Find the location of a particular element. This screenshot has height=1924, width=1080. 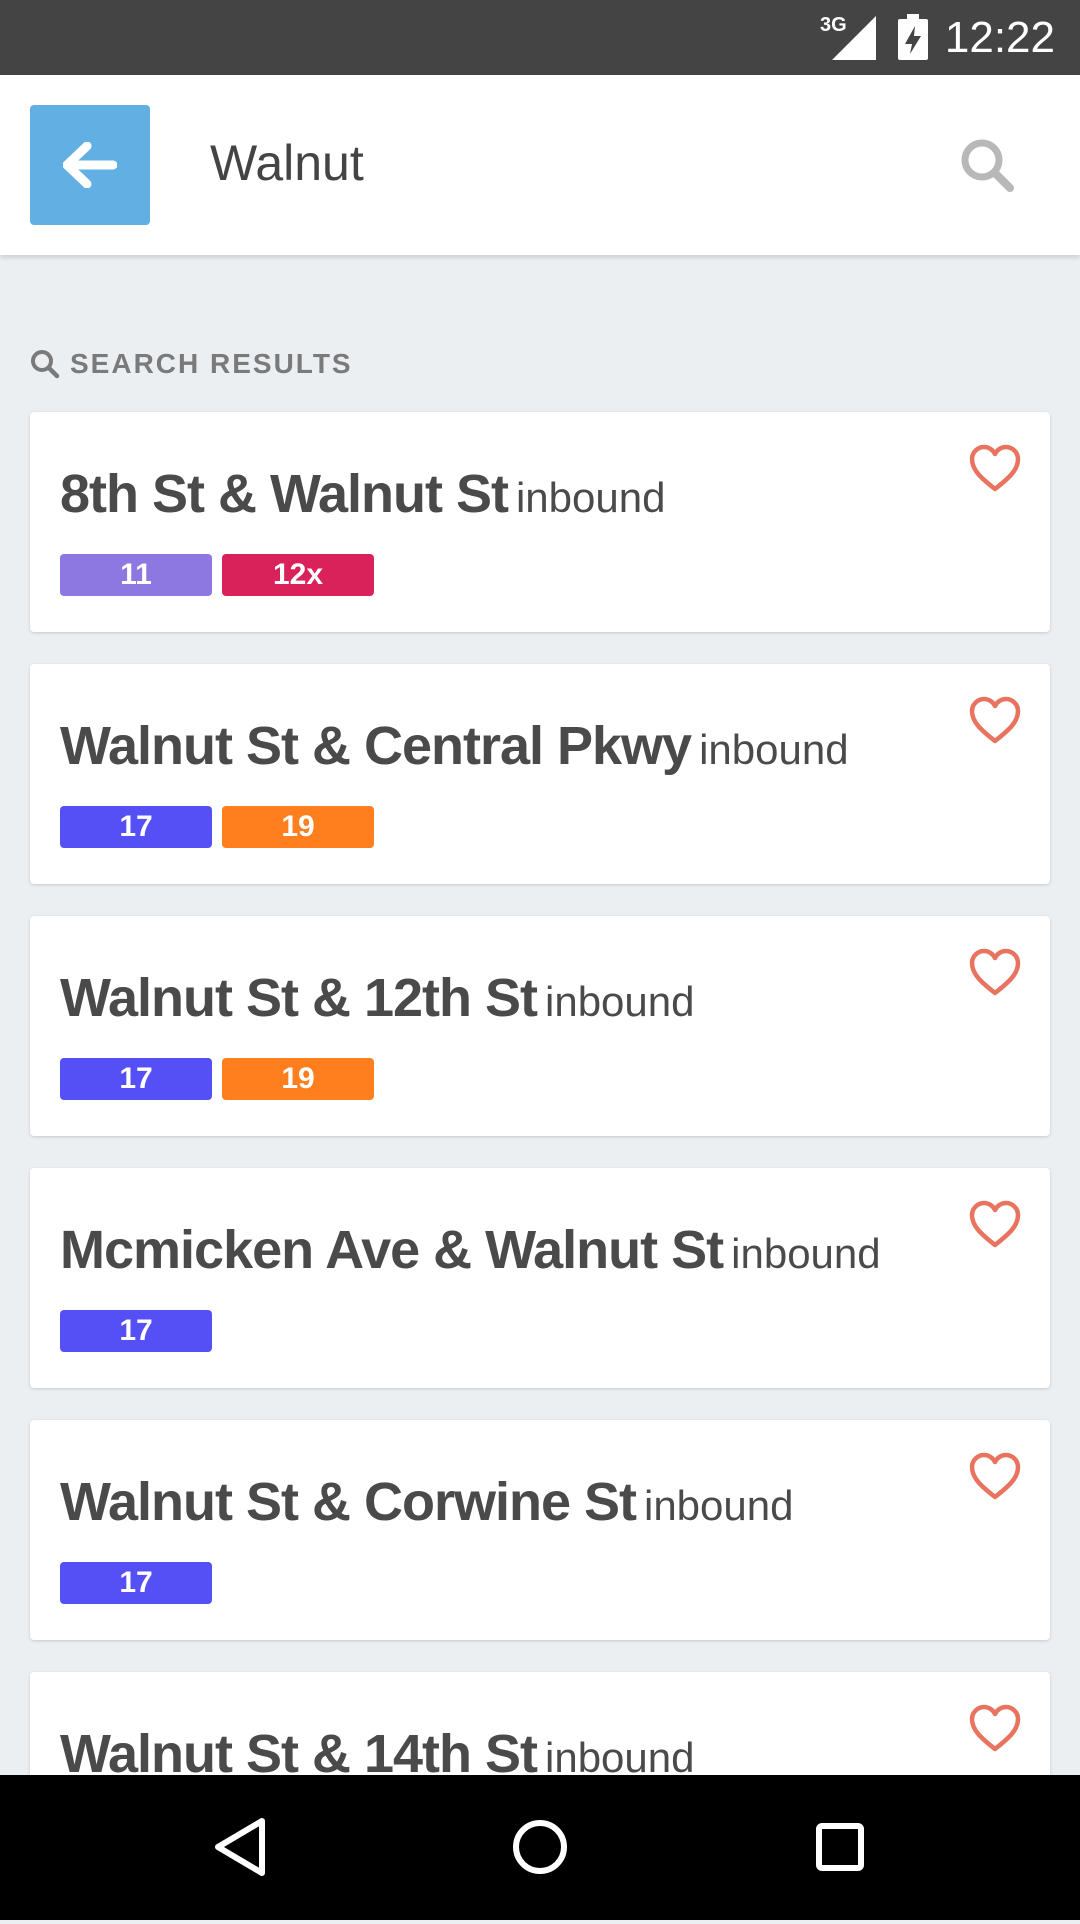

stop-card: Mcmicken Ave & Walnut St inbound 17 is located at coordinates (540, 1278).